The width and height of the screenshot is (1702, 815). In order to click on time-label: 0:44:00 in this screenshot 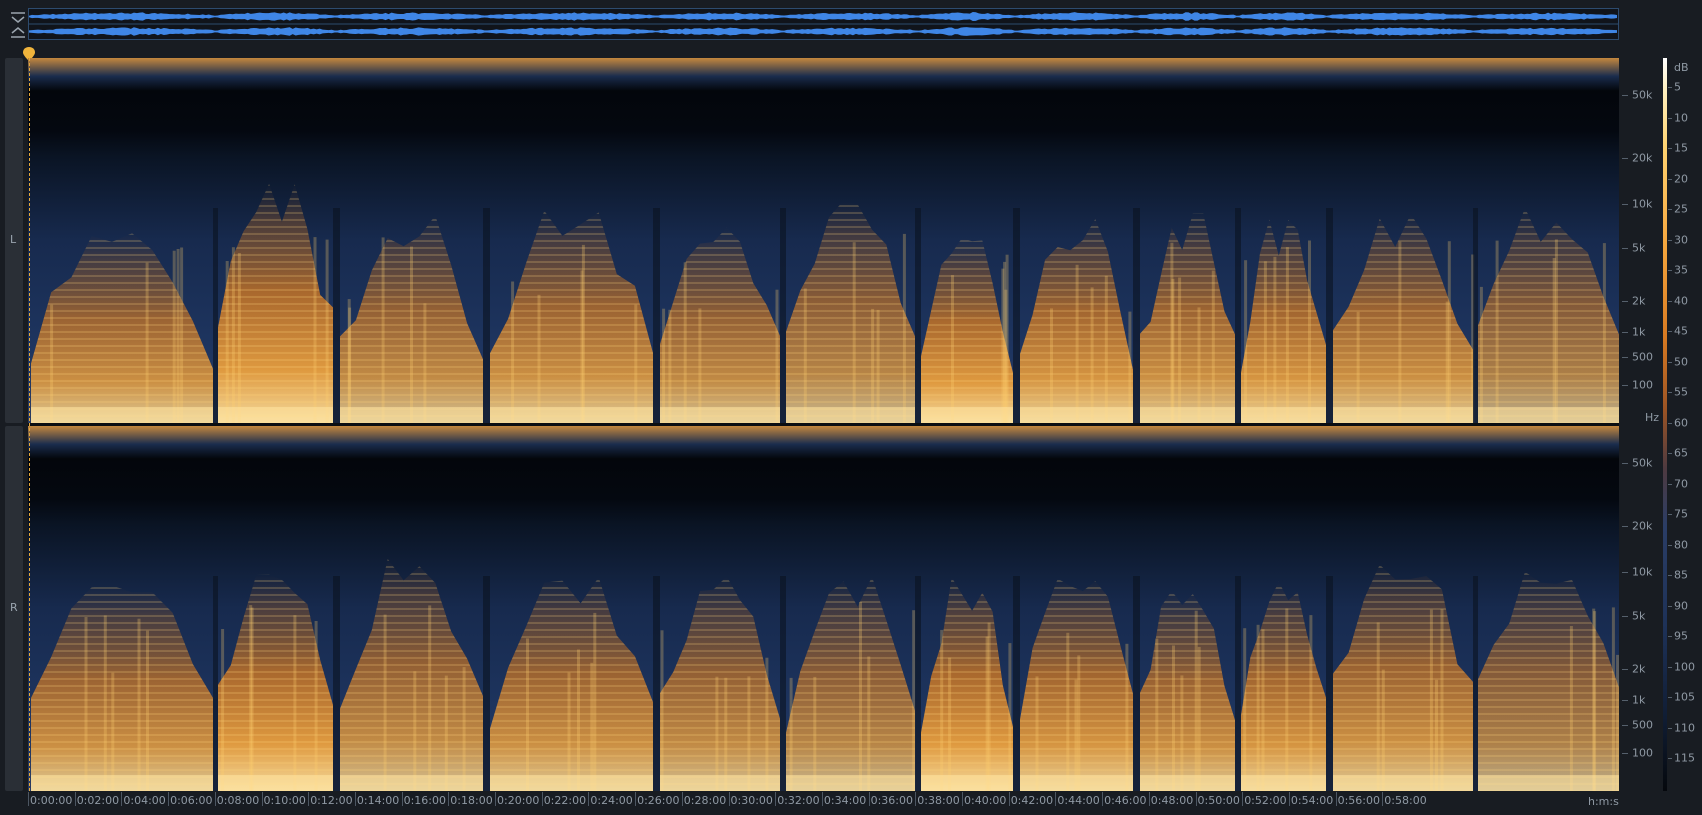, I will do `click(1078, 800)`.